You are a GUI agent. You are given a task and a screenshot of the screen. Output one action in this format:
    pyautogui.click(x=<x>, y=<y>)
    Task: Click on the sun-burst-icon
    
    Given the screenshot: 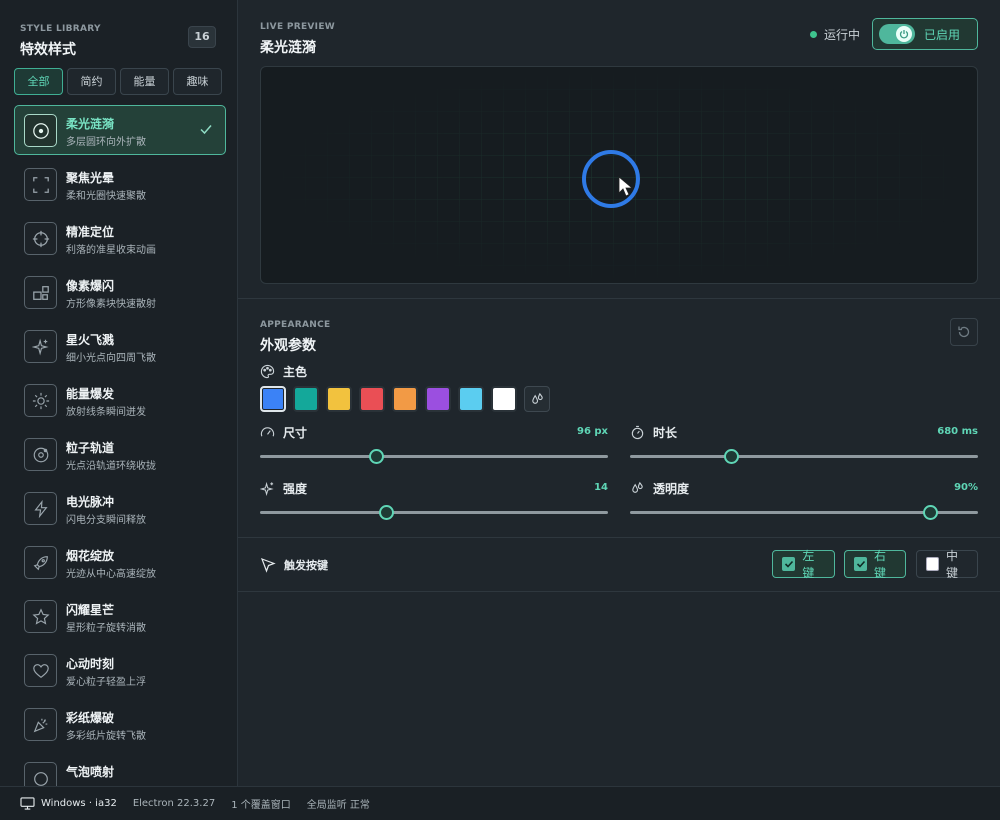 What is the action you would take?
    pyautogui.click(x=40, y=400)
    